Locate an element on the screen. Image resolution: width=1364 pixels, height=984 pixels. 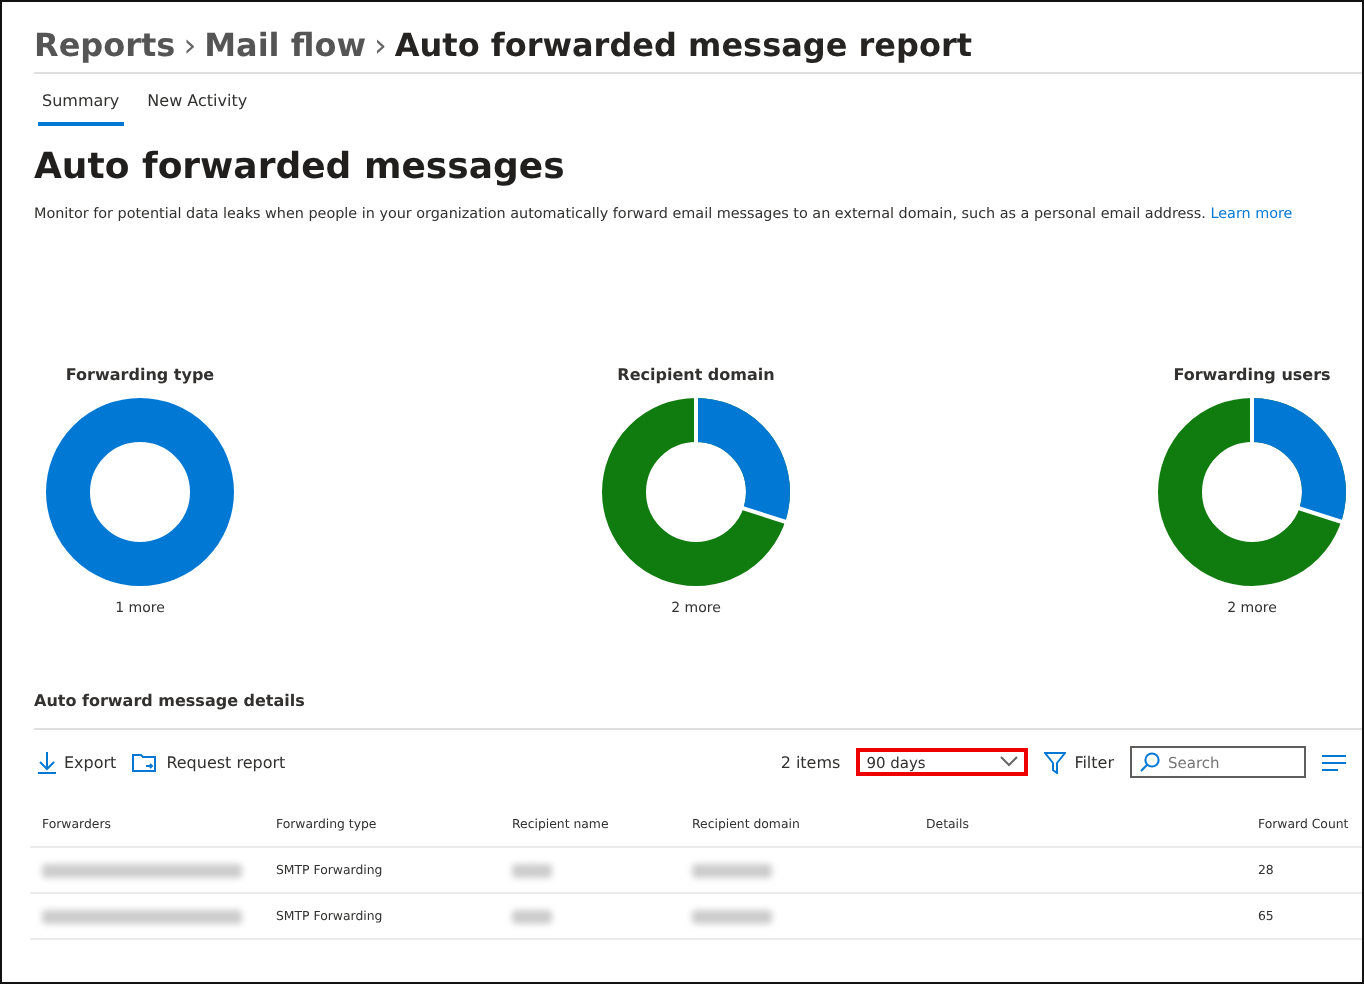
list-options-icon is located at coordinates (1334, 762).